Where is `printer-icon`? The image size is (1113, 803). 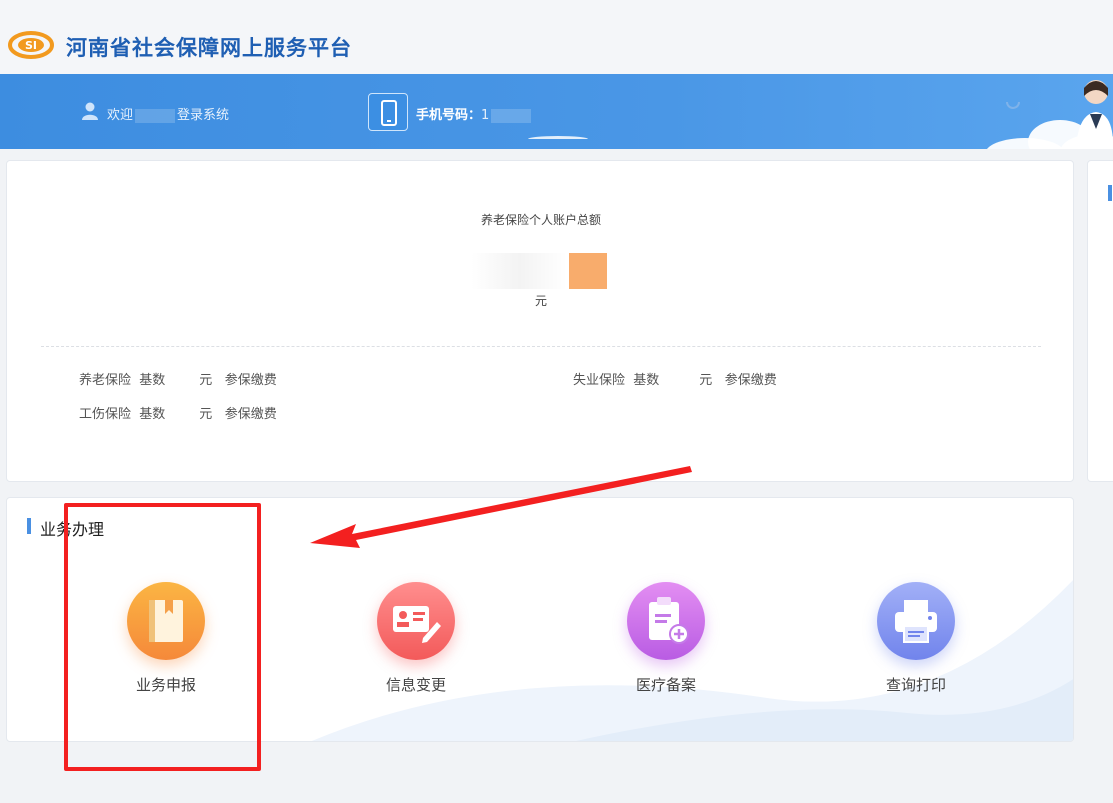
printer-icon is located at coordinates (916, 621).